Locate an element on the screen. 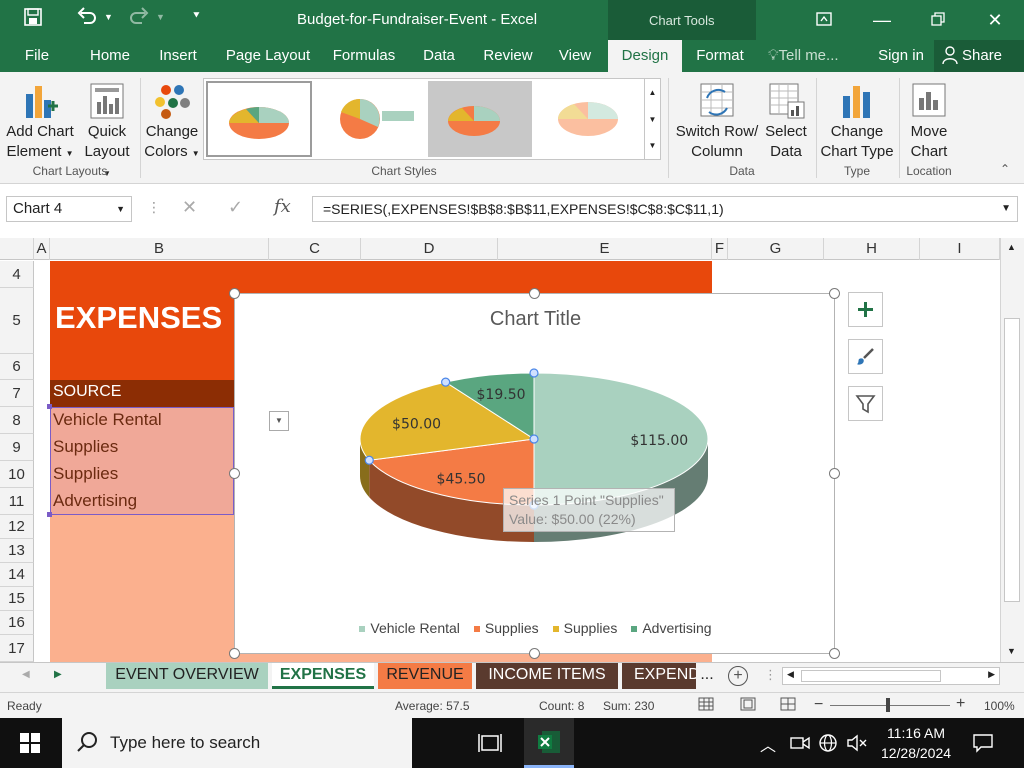  save-icon is located at coordinates (33, 19).